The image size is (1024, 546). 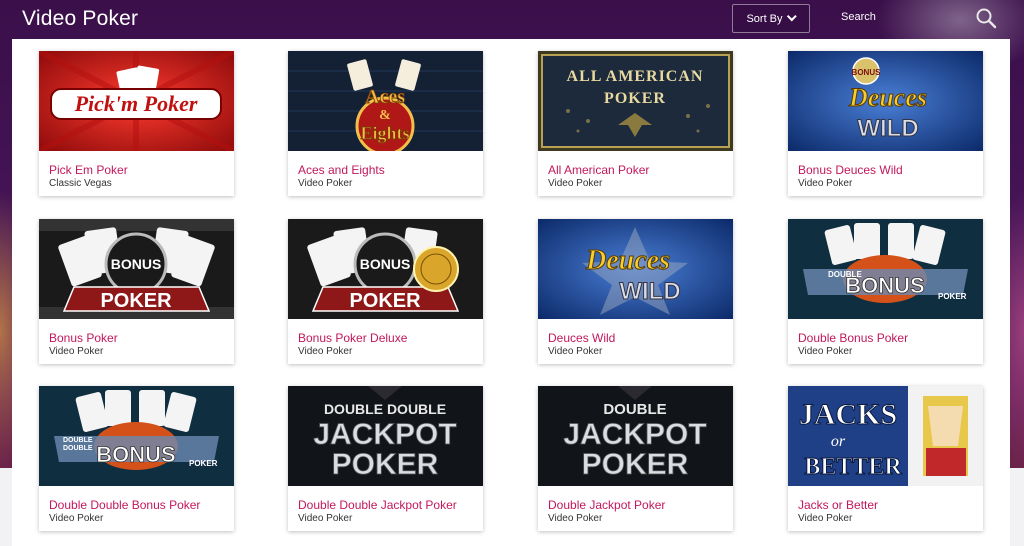 I want to click on double-double-jackpot-poker-thumbnail: DOUBLE DOUBLE JACKPOT POKER, so click(x=385, y=436).